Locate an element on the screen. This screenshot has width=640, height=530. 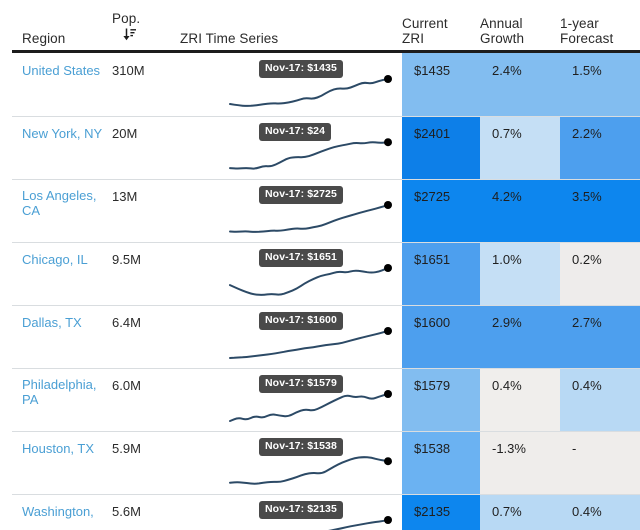
cell-forecast: - is located at coordinates (600, 462).